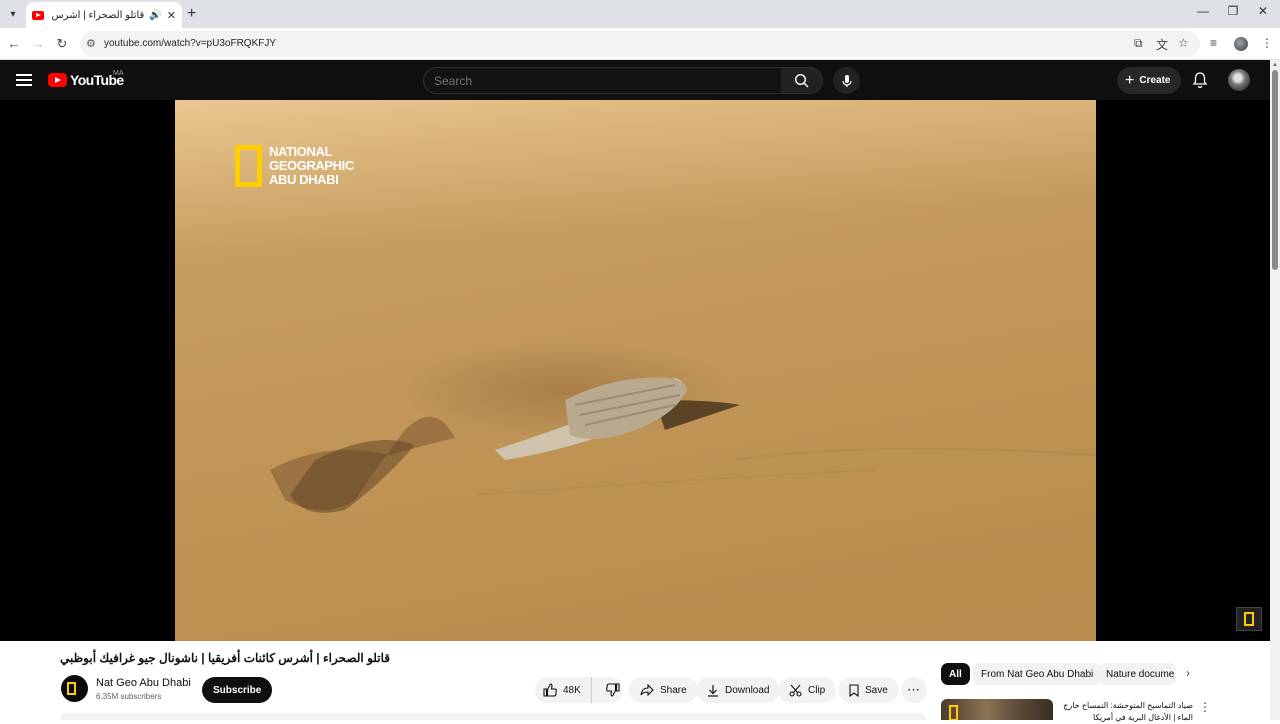 The width and height of the screenshot is (1280, 724). I want to click on address-bar: ⚙ youtube.com/watch?v=pU3oFRQKFJY ⧉ 文 ☆, so click(640, 44).